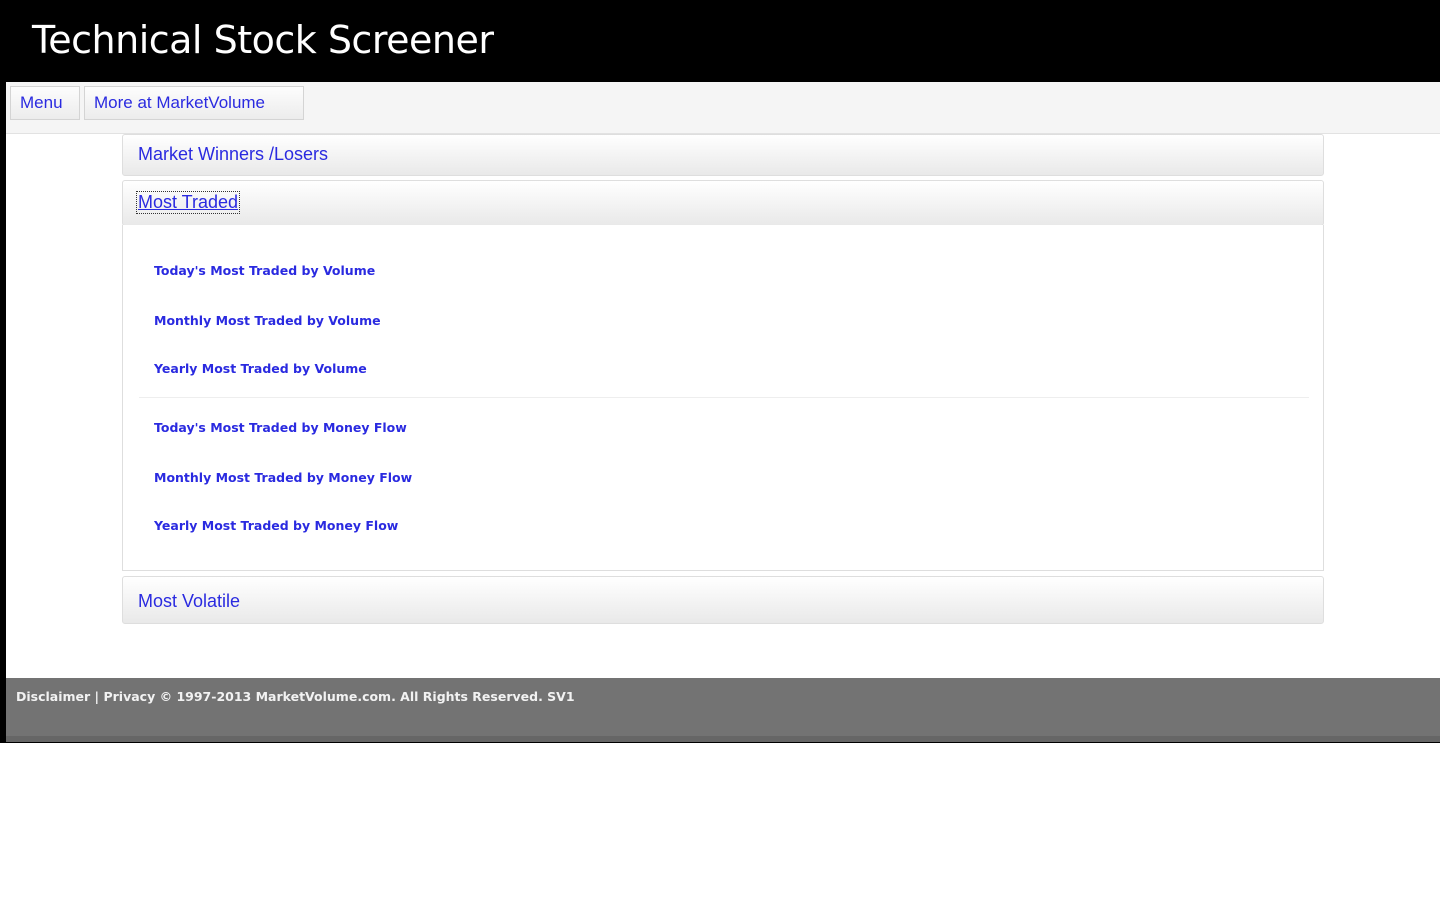 The height and width of the screenshot is (900, 1440). Describe the element at coordinates (723, 739) in the screenshot. I see `footer-bottom-bar` at that location.